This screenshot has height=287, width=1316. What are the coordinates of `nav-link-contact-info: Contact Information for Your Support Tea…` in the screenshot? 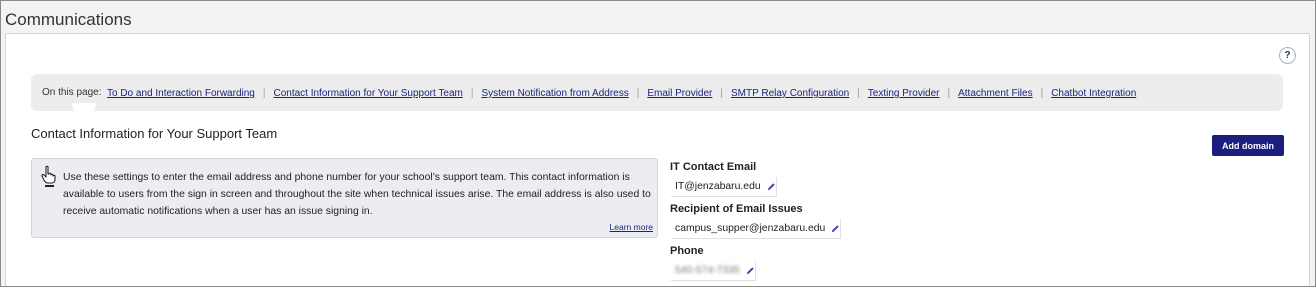 It's located at (367, 93).